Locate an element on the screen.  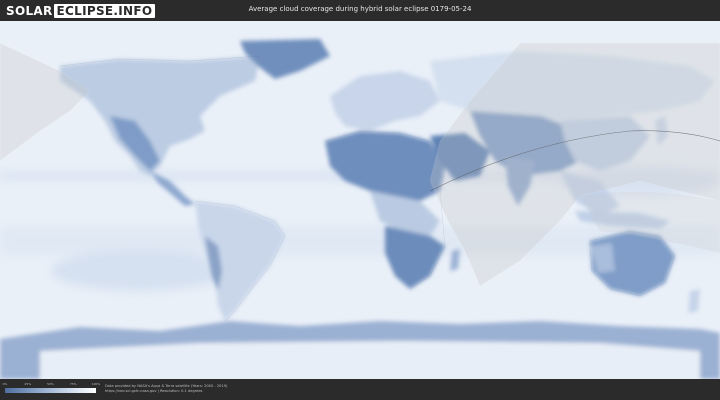
antarctica-interior is located at coordinates (370, 360).